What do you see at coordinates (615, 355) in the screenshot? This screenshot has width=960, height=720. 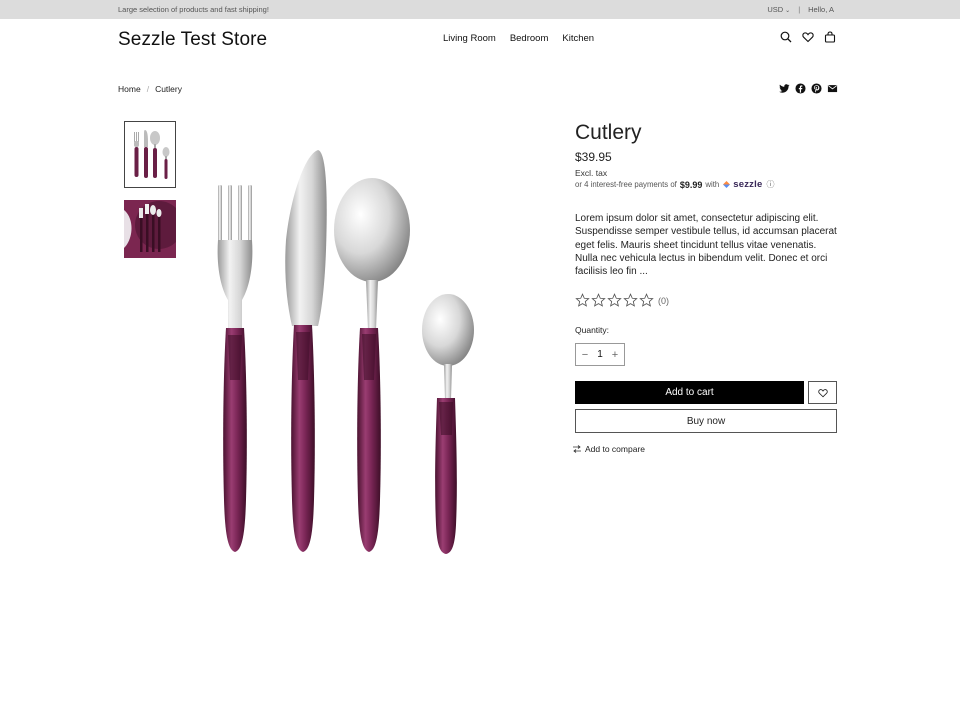 I see `increase-quantity-button: +` at bounding box center [615, 355].